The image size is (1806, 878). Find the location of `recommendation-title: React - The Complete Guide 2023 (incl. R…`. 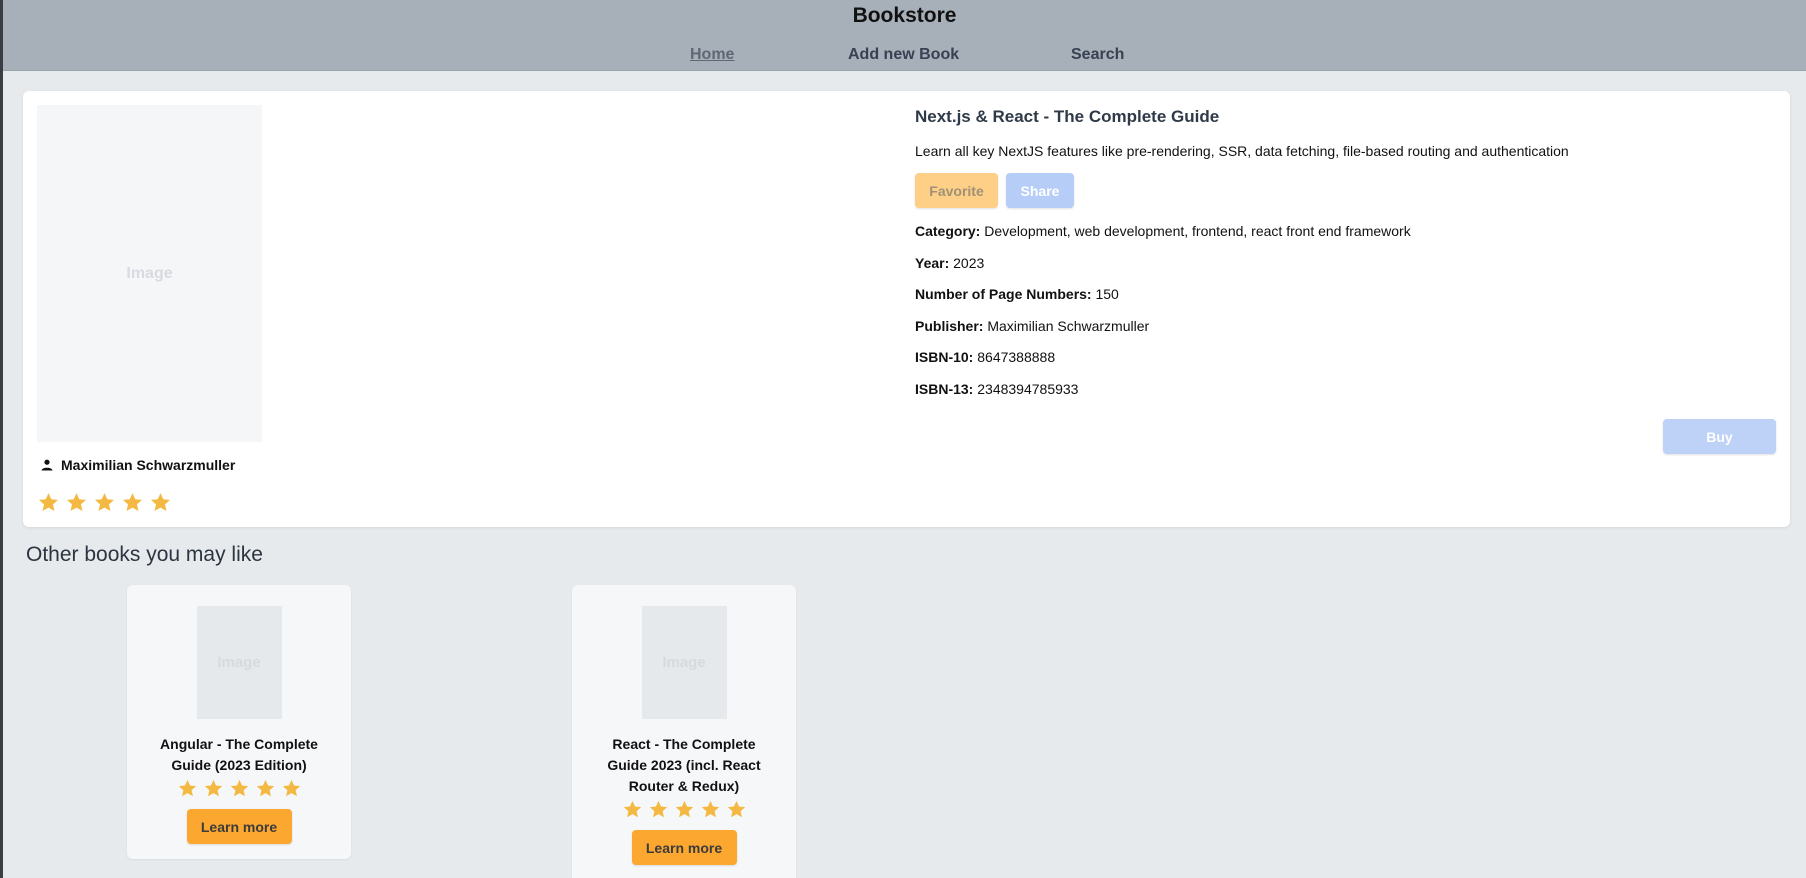

recommendation-title: React - The Complete Guide 2023 (incl. R… is located at coordinates (684, 765).